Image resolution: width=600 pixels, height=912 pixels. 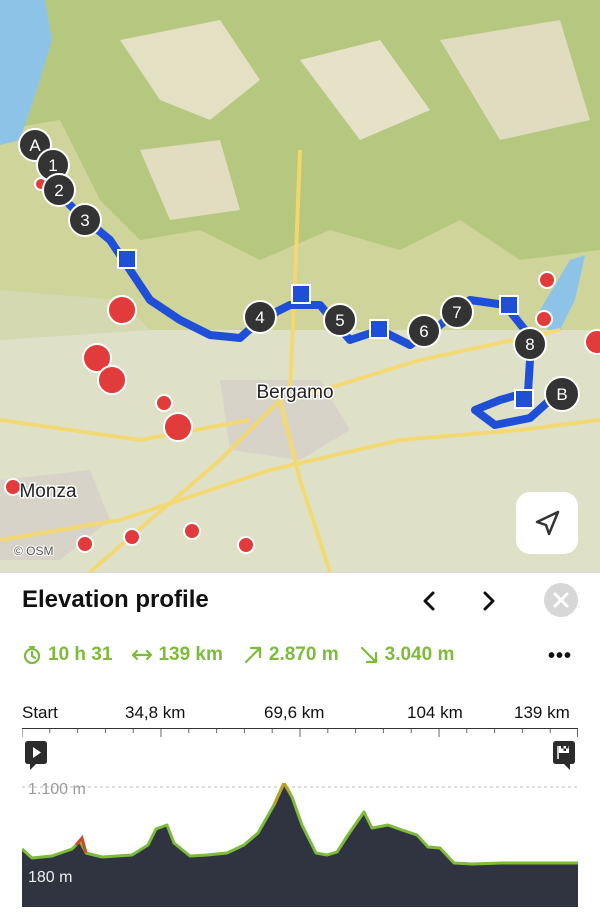 I want to click on descent-stat: 3.040 m, so click(x=407, y=655).